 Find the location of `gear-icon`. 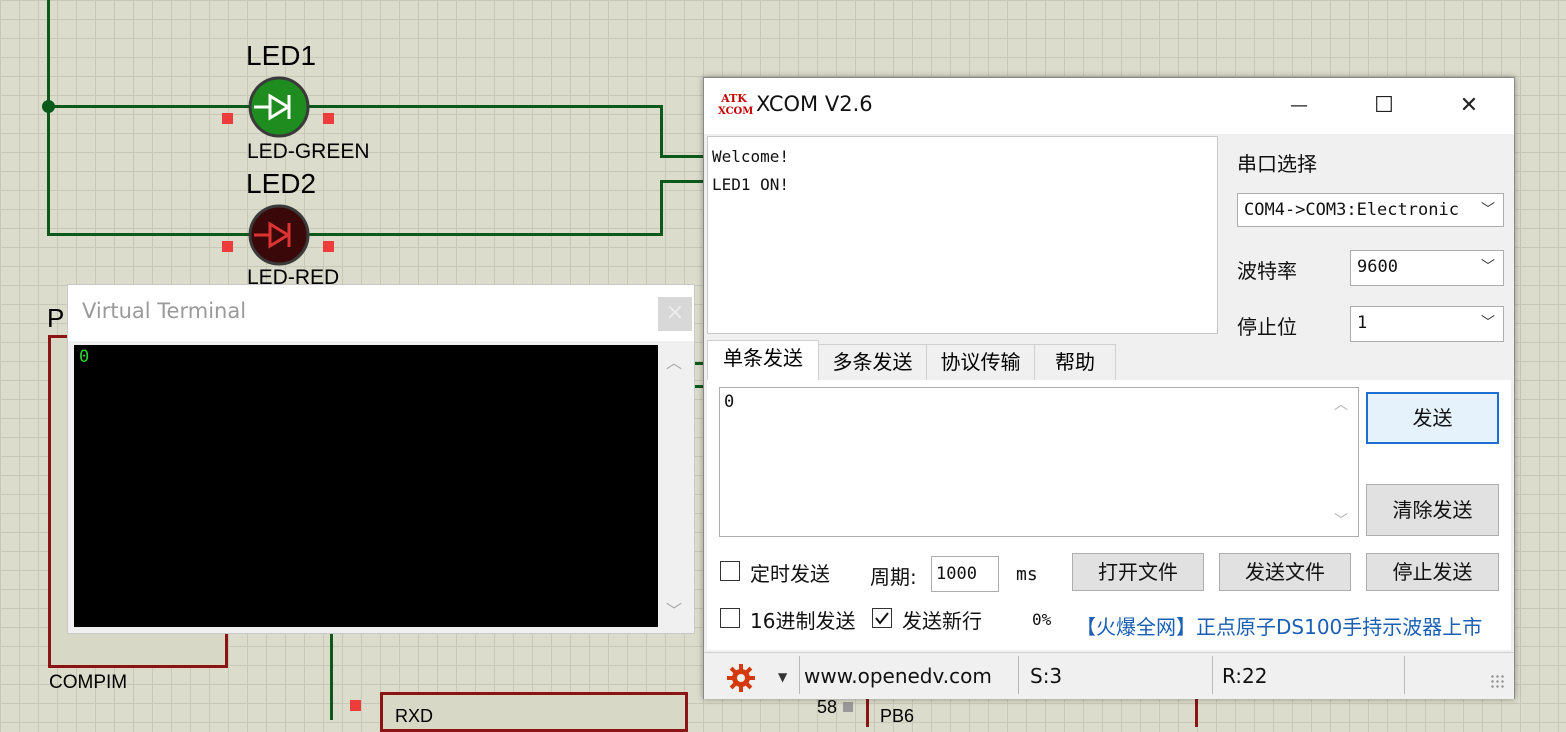

gear-icon is located at coordinates (741, 678).